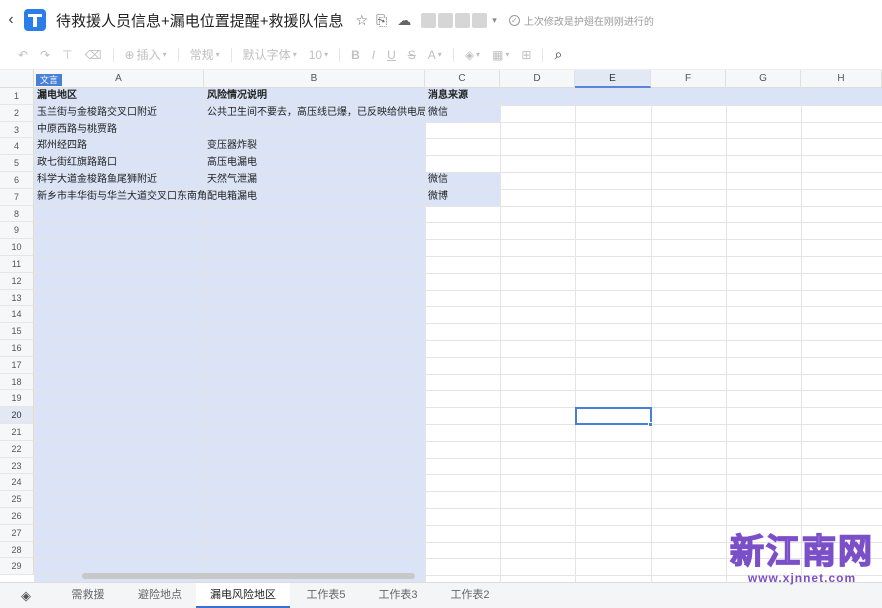  Describe the element at coordinates (17, 348) in the screenshot. I see `row-header: 16` at that location.